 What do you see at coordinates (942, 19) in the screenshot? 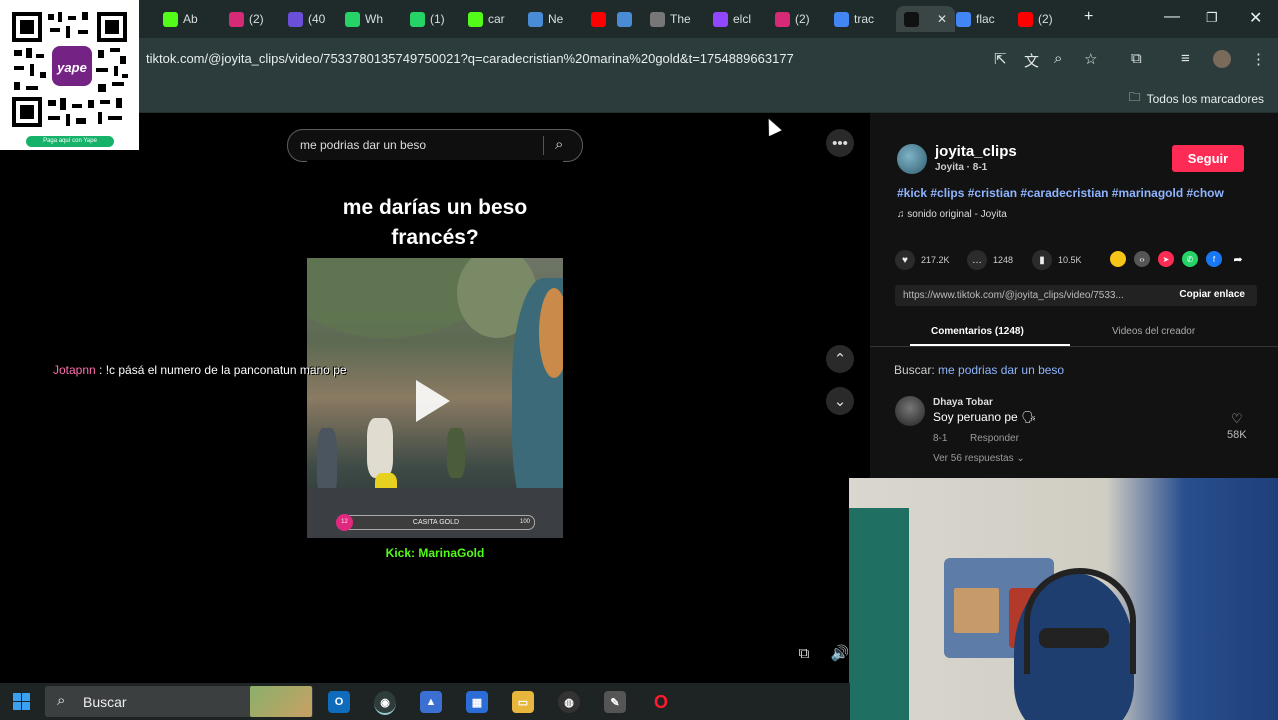
I see `close-tab-icon: ✕` at bounding box center [942, 19].